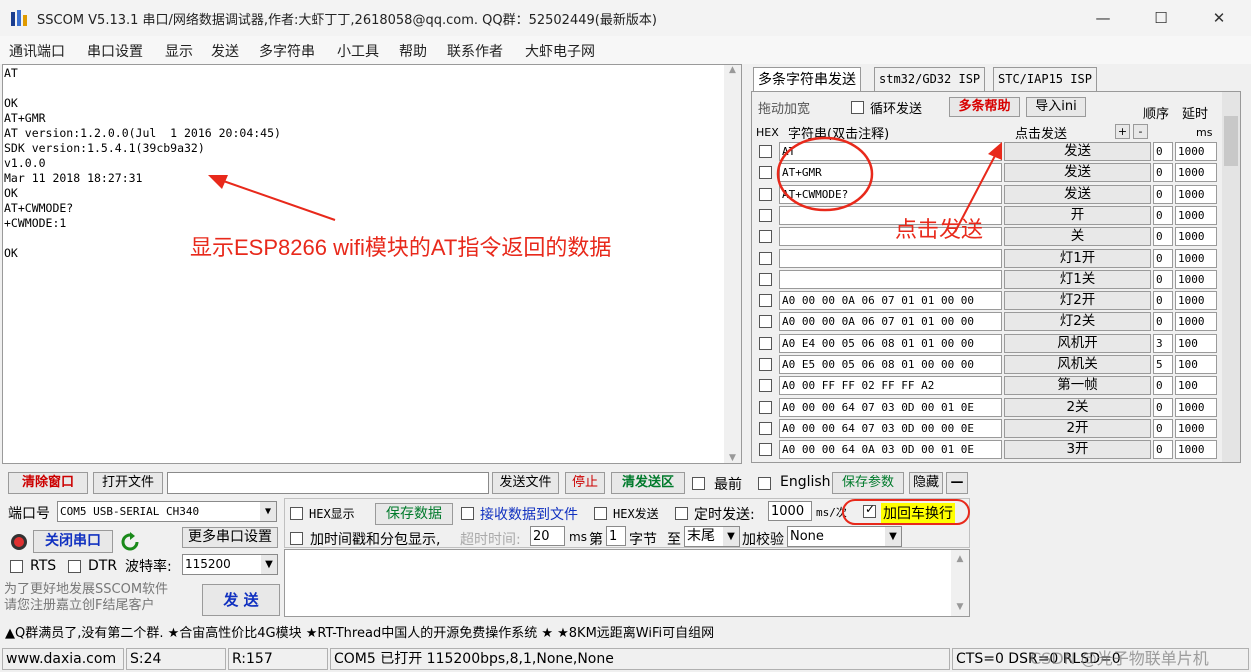 The width and height of the screenshot is (1251, 672). Describe the element at coordinates (414, 514) in the screenshot. I see `save-data-button: 保存数据` at that location.